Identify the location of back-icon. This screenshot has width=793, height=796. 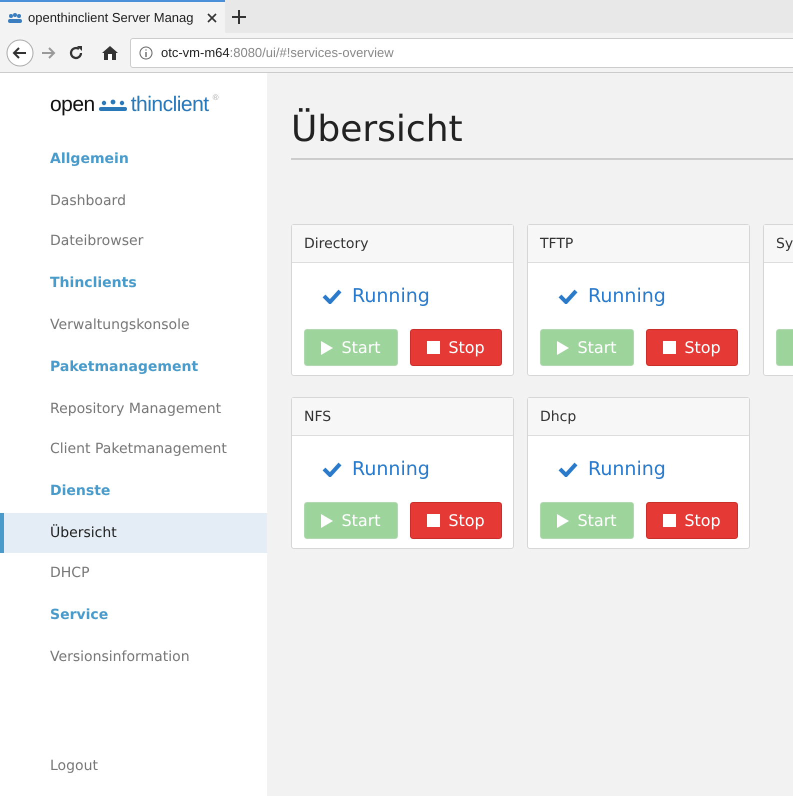
(20, 52).